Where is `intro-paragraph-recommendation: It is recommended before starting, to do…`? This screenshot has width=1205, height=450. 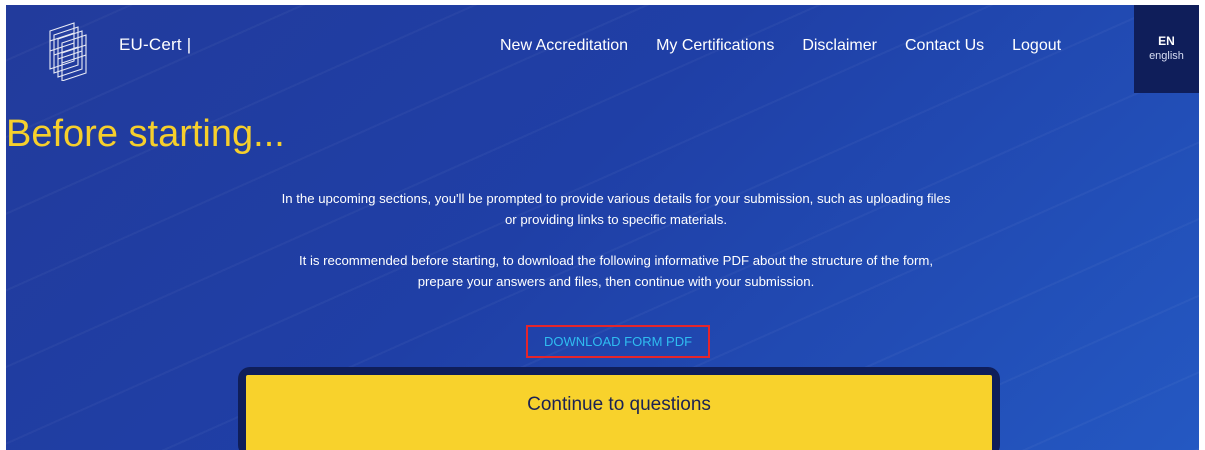 intro-paragraph-recommendation: It is recommended before starting, to do… is located at coordinates (616, 271).